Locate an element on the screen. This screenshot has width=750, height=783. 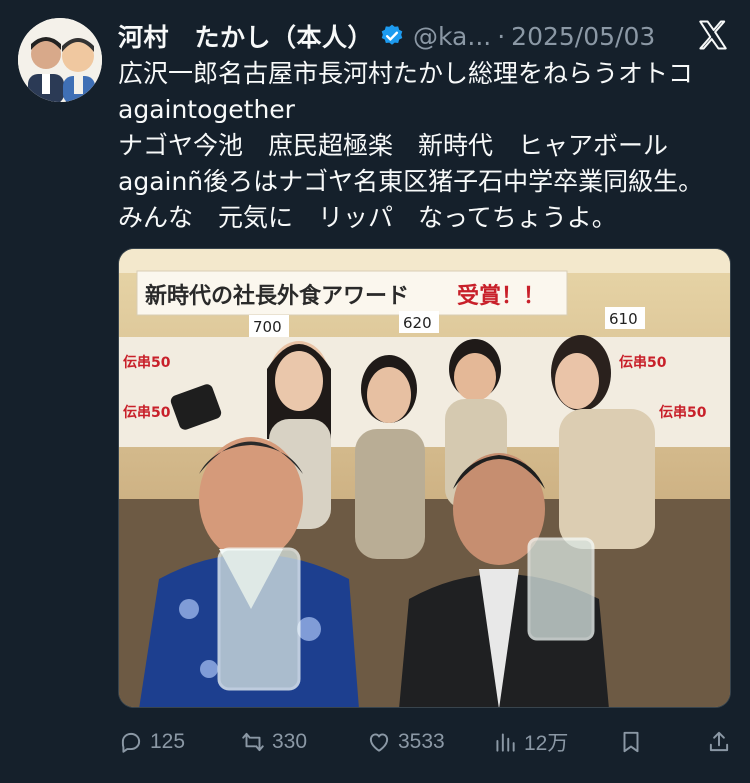
tweet-text-line: againñ後ろはナゴヤ名東区猪子石中学卒業同級生。 is located at coordinates (411, 181).